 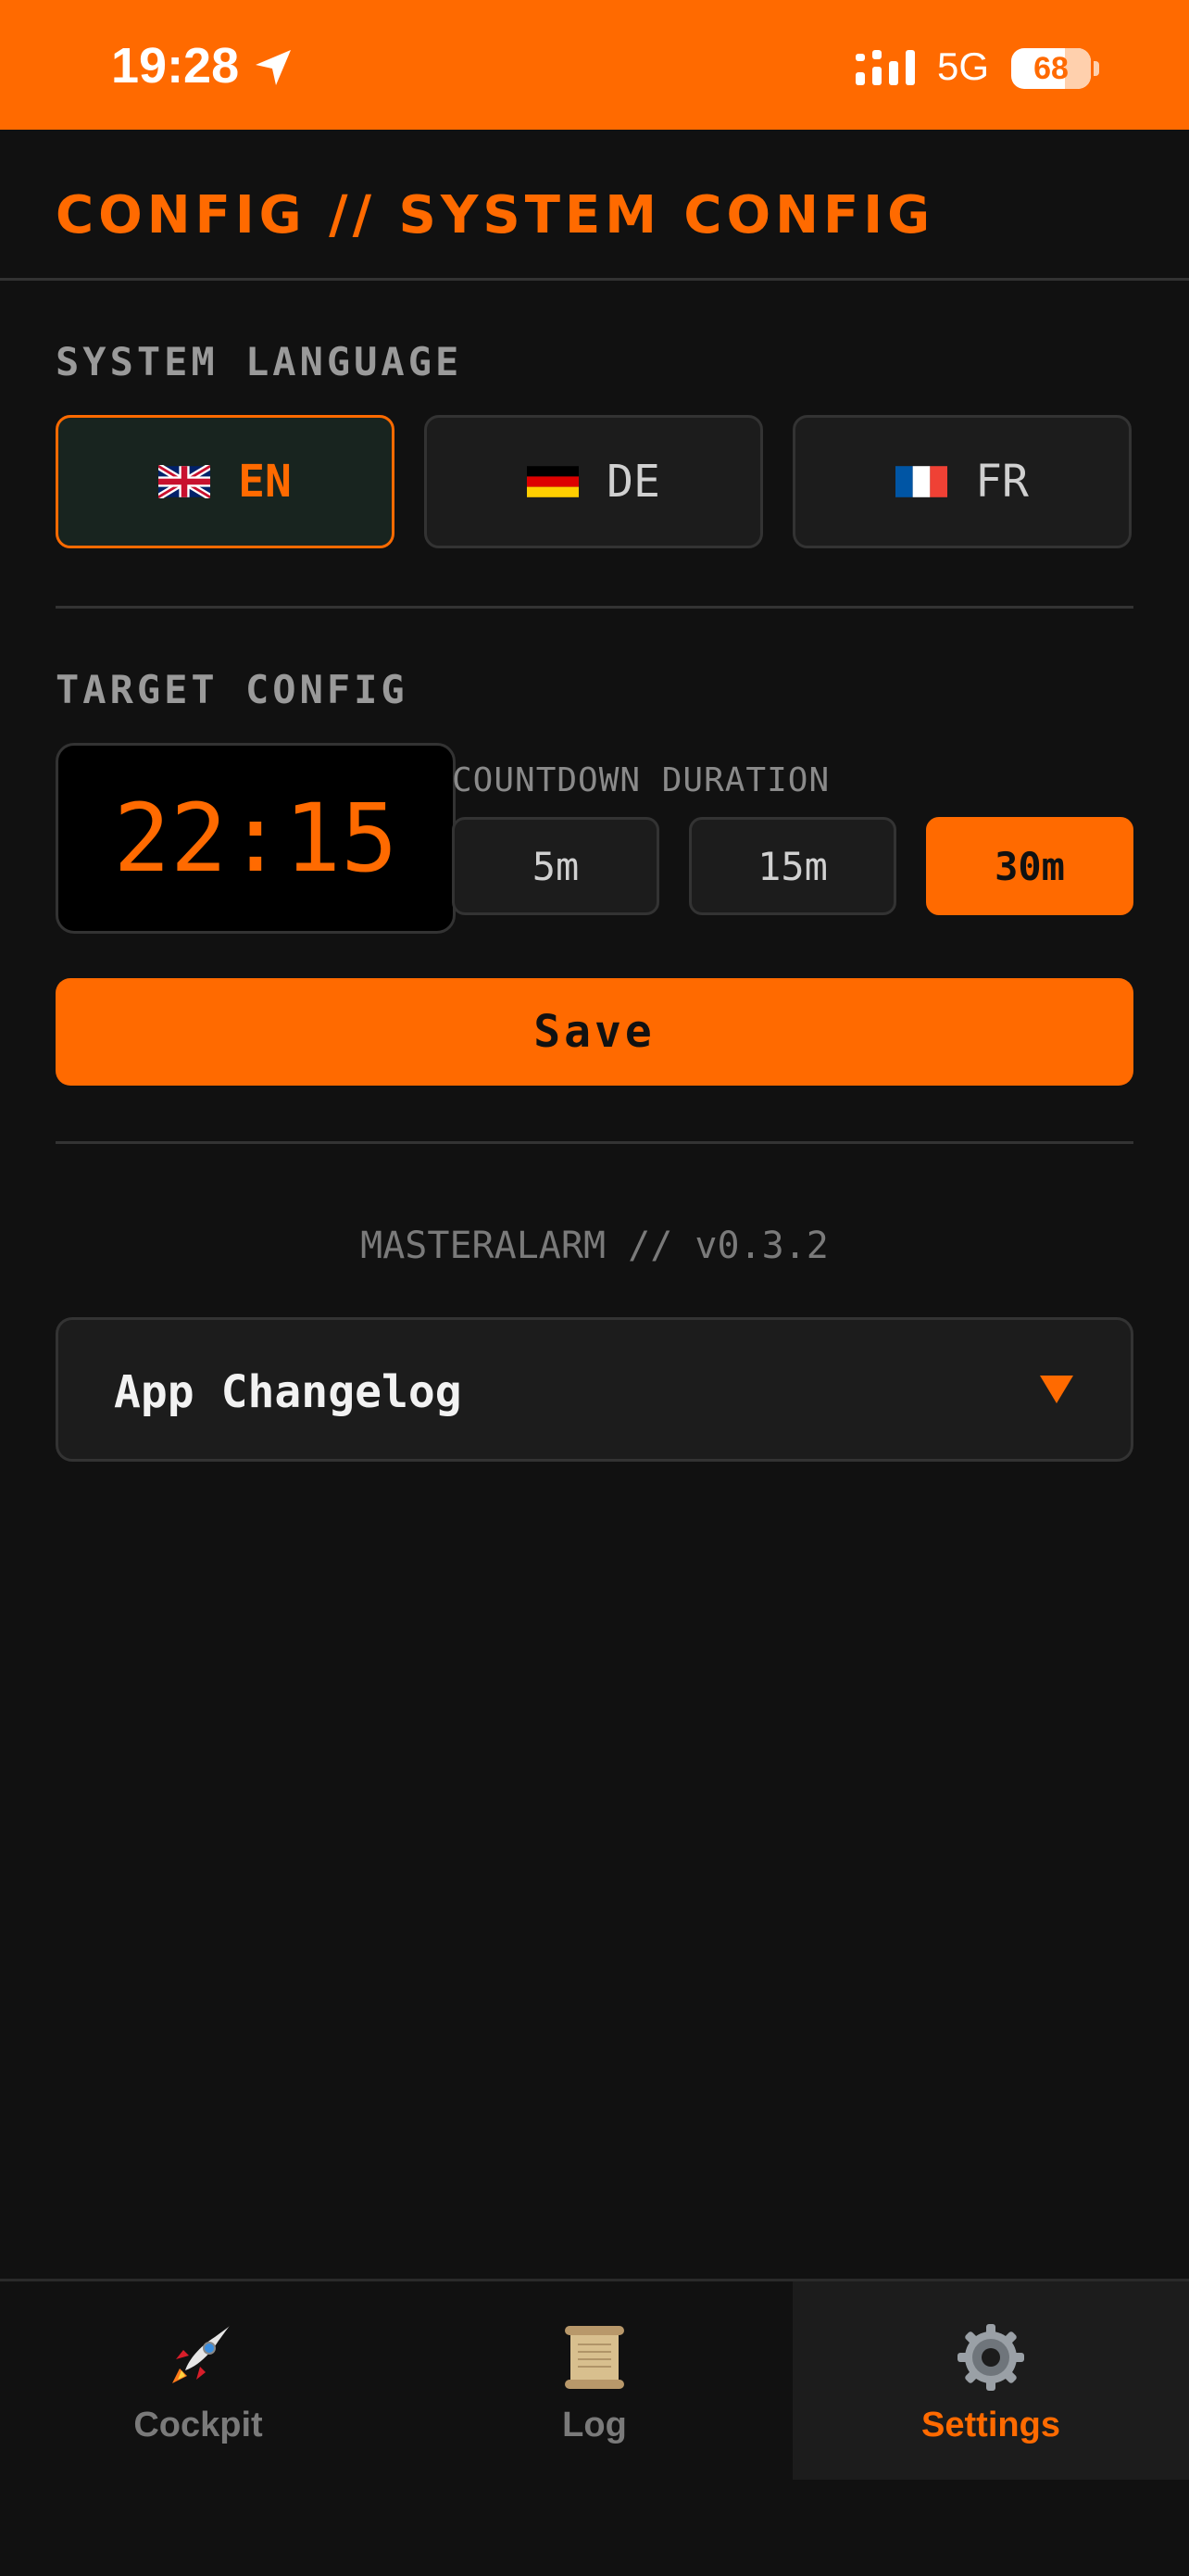 What do you see at coordinates (175, 66) in the screenshot?
I see `status-time: 19:28` at bounding box center [175, 66].